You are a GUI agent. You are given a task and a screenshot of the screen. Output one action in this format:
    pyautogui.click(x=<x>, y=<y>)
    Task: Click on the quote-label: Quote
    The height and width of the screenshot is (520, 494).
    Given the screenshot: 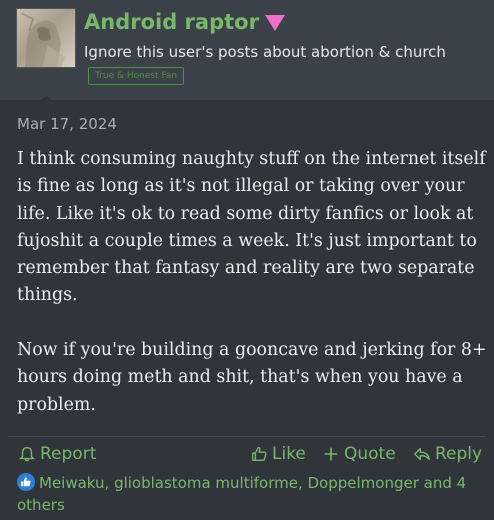 What is the action you would take?
    pyautogui.click(x=370, y=454)
    